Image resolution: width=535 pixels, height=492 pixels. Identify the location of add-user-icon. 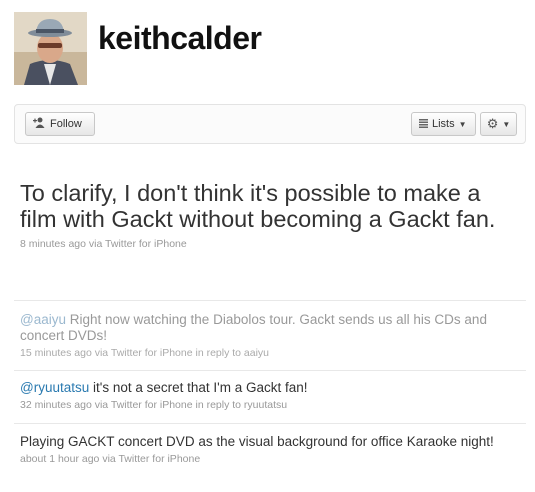
(39, 124).